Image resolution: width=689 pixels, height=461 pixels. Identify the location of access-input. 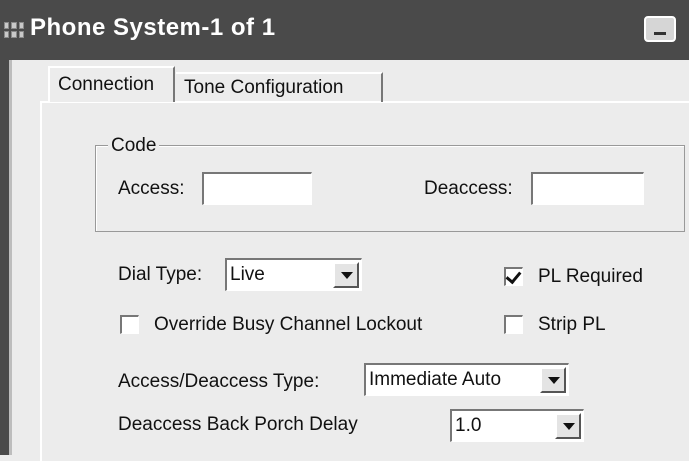
(257, 188).